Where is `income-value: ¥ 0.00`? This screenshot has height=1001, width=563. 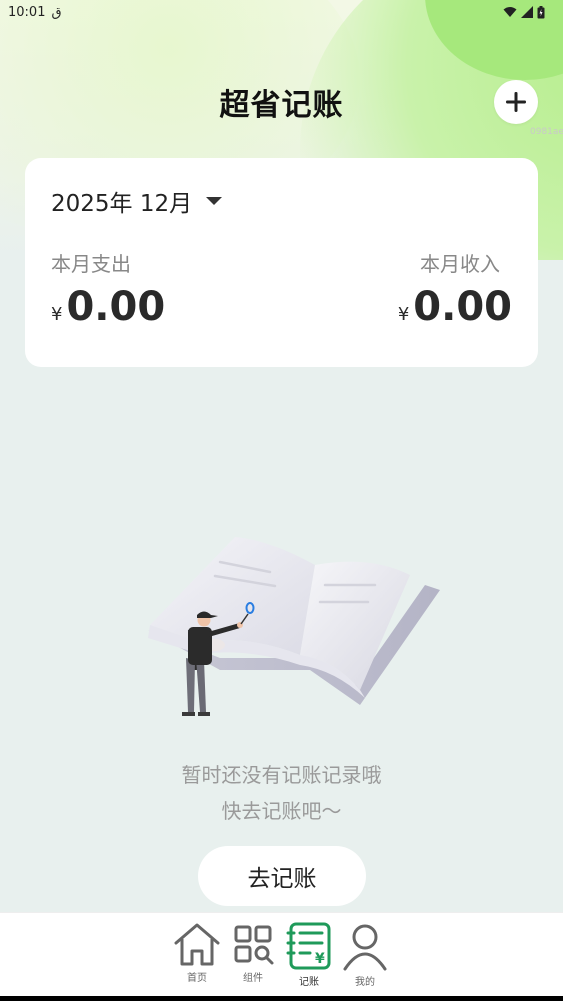 income-value: ¥ 0.00 is located at coordinates (455, 307).